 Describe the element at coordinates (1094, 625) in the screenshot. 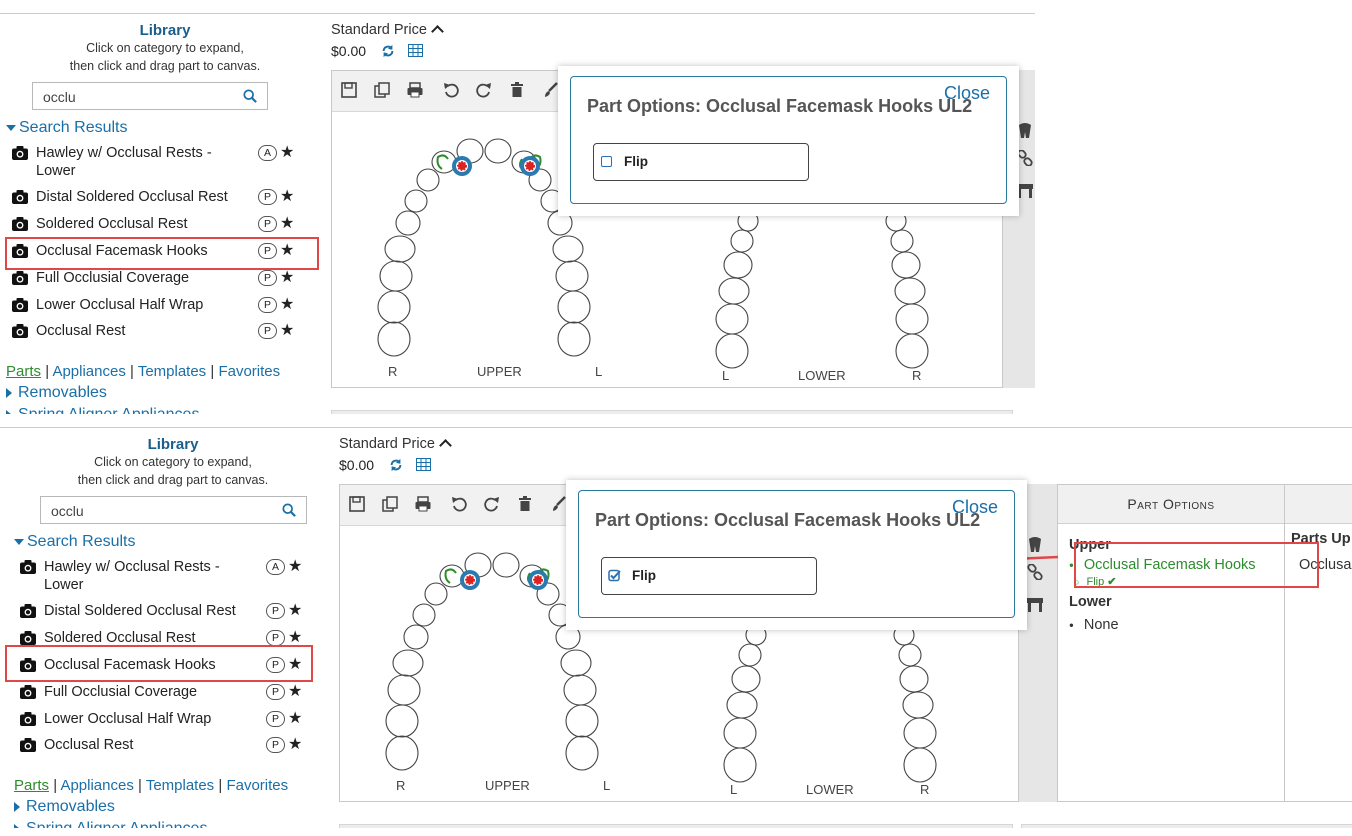

I see `lower-part-item: ● None` at that location.